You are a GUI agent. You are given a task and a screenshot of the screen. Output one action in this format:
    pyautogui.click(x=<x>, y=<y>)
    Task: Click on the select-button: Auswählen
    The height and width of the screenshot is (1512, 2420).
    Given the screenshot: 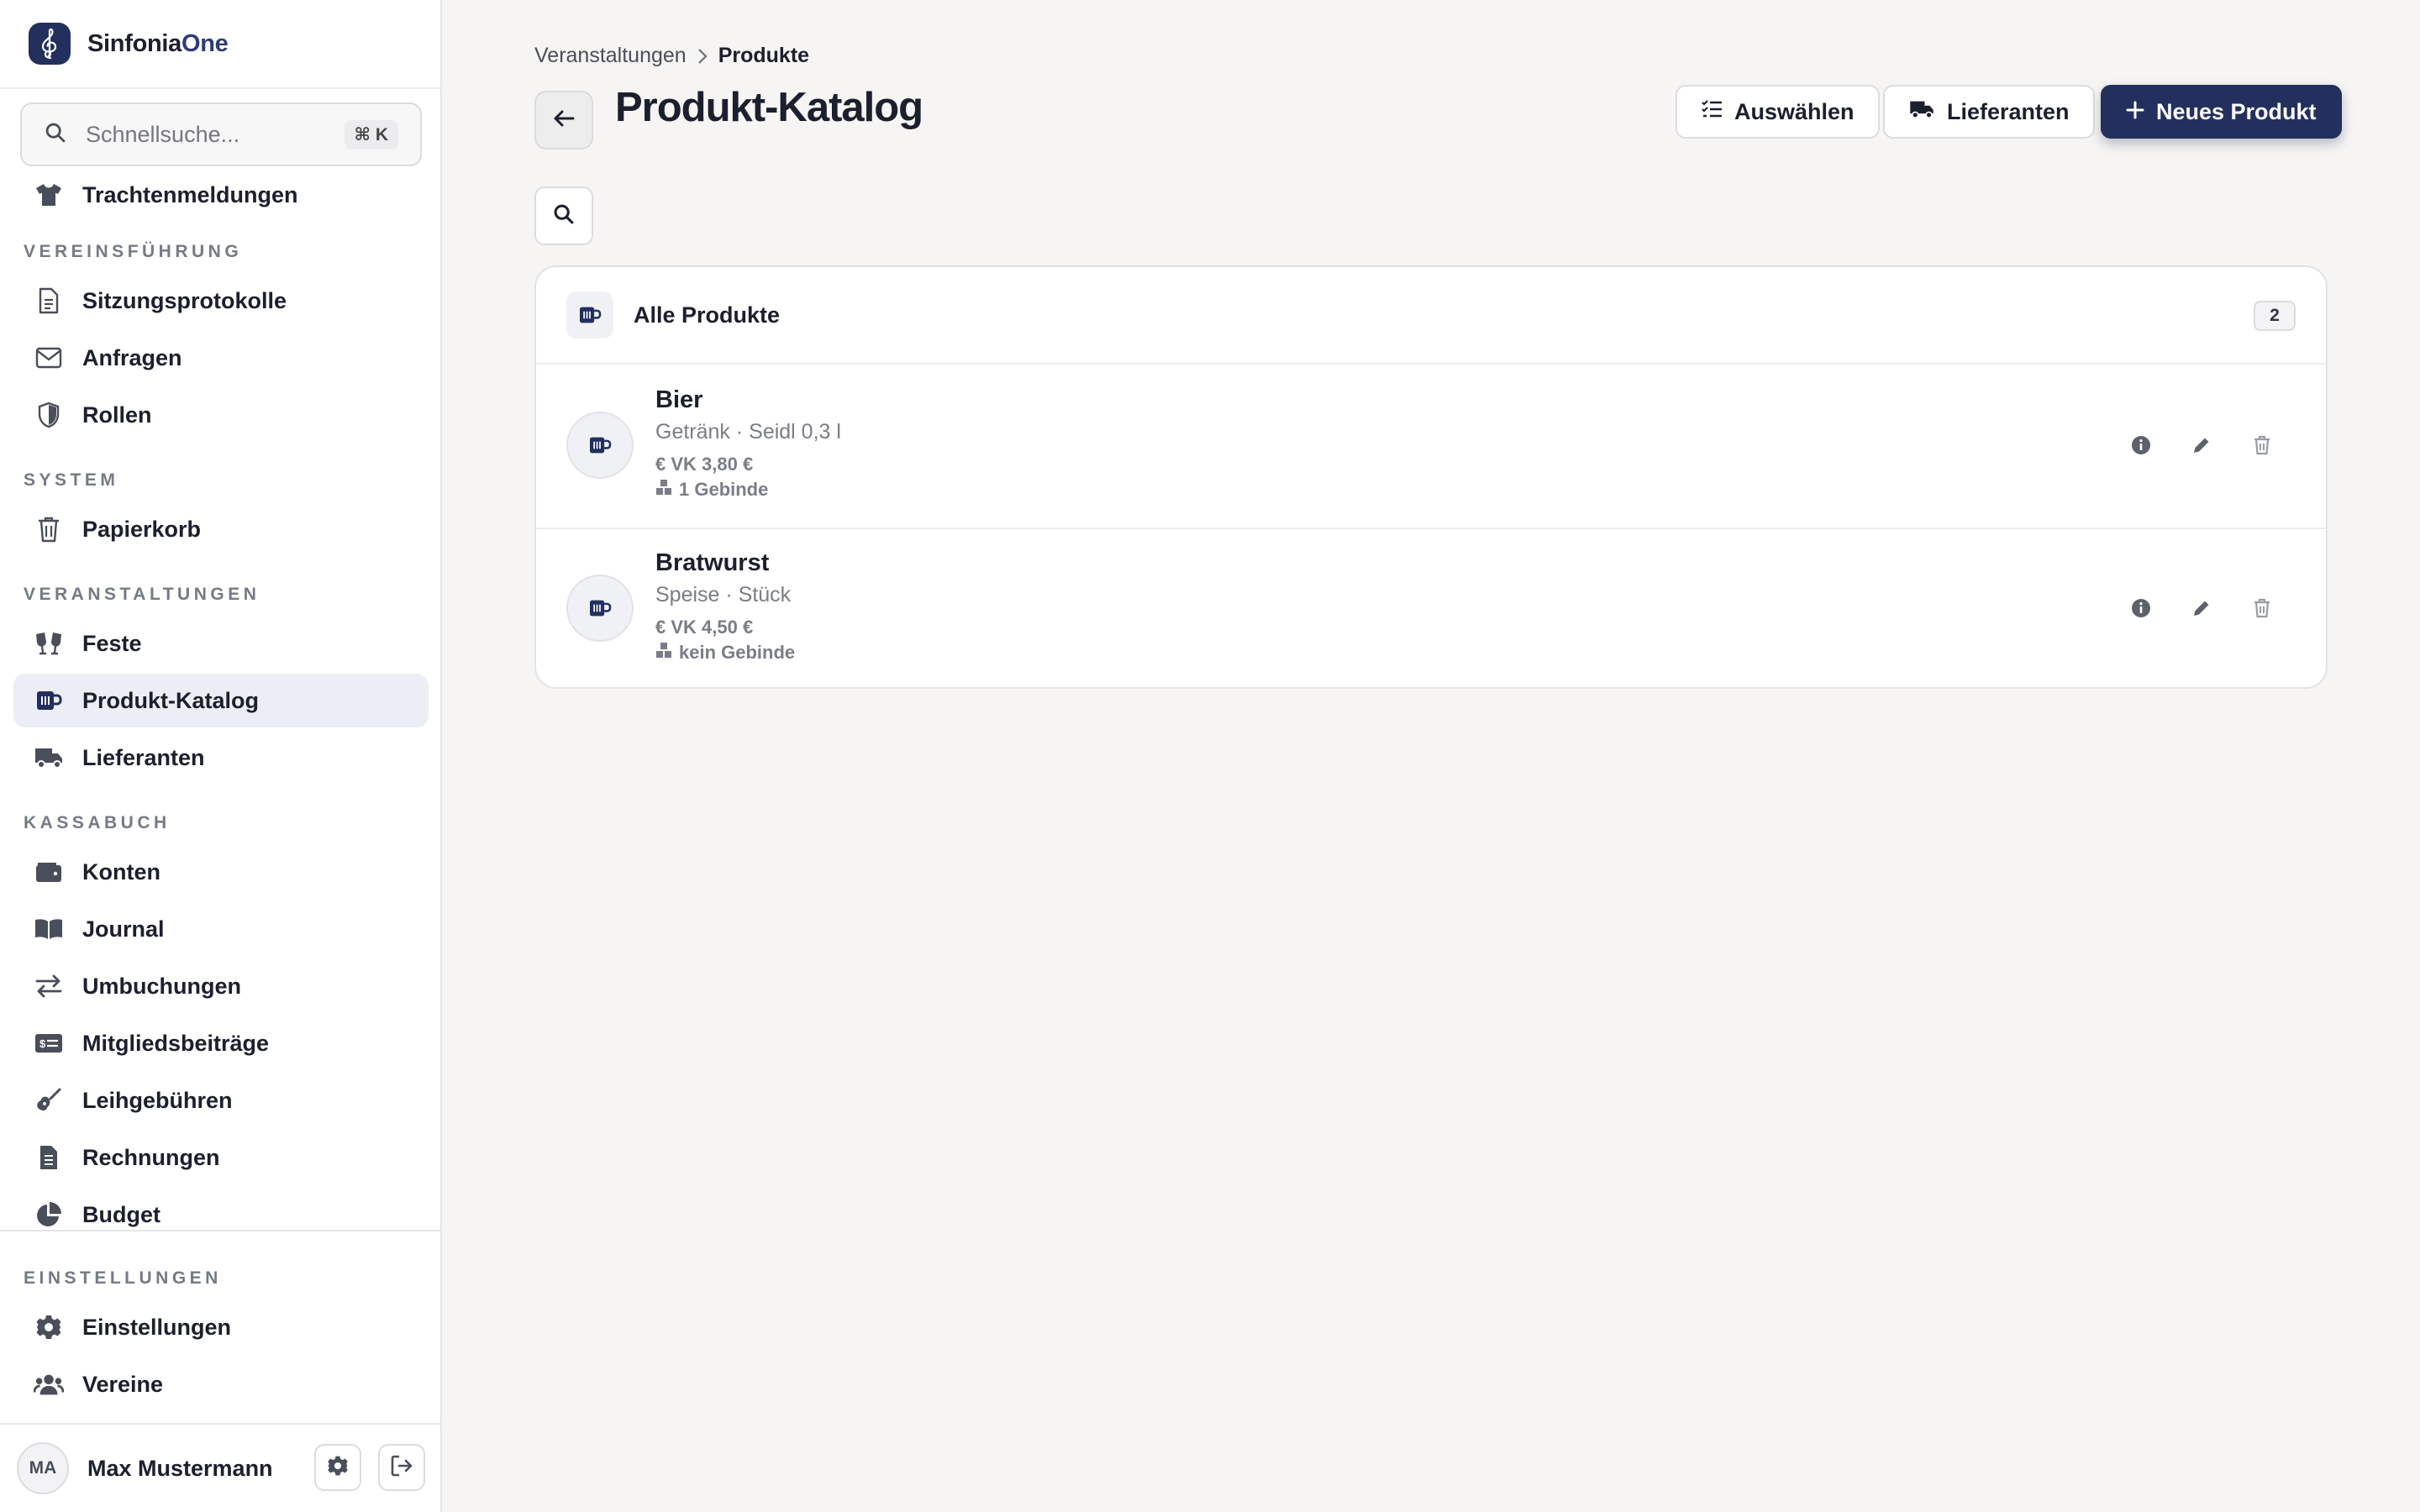 What is the action you would take?
    pyautogui.click(x=1778, y=112)
    